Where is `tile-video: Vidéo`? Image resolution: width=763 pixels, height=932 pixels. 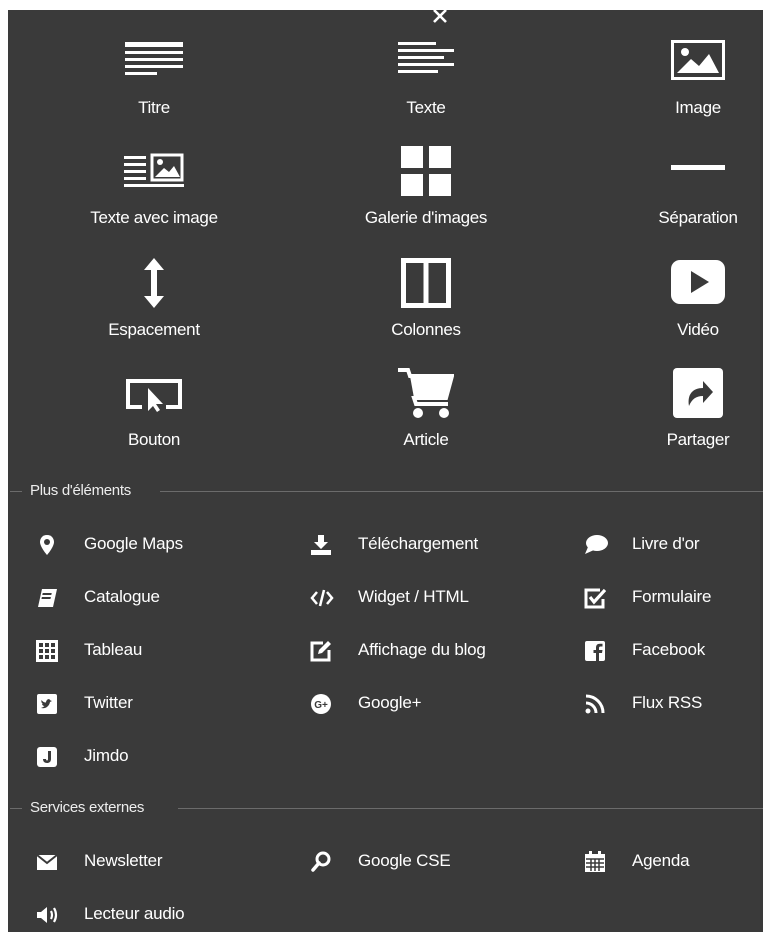 tile-video: Vidéo is located at coordinates (680, 298).